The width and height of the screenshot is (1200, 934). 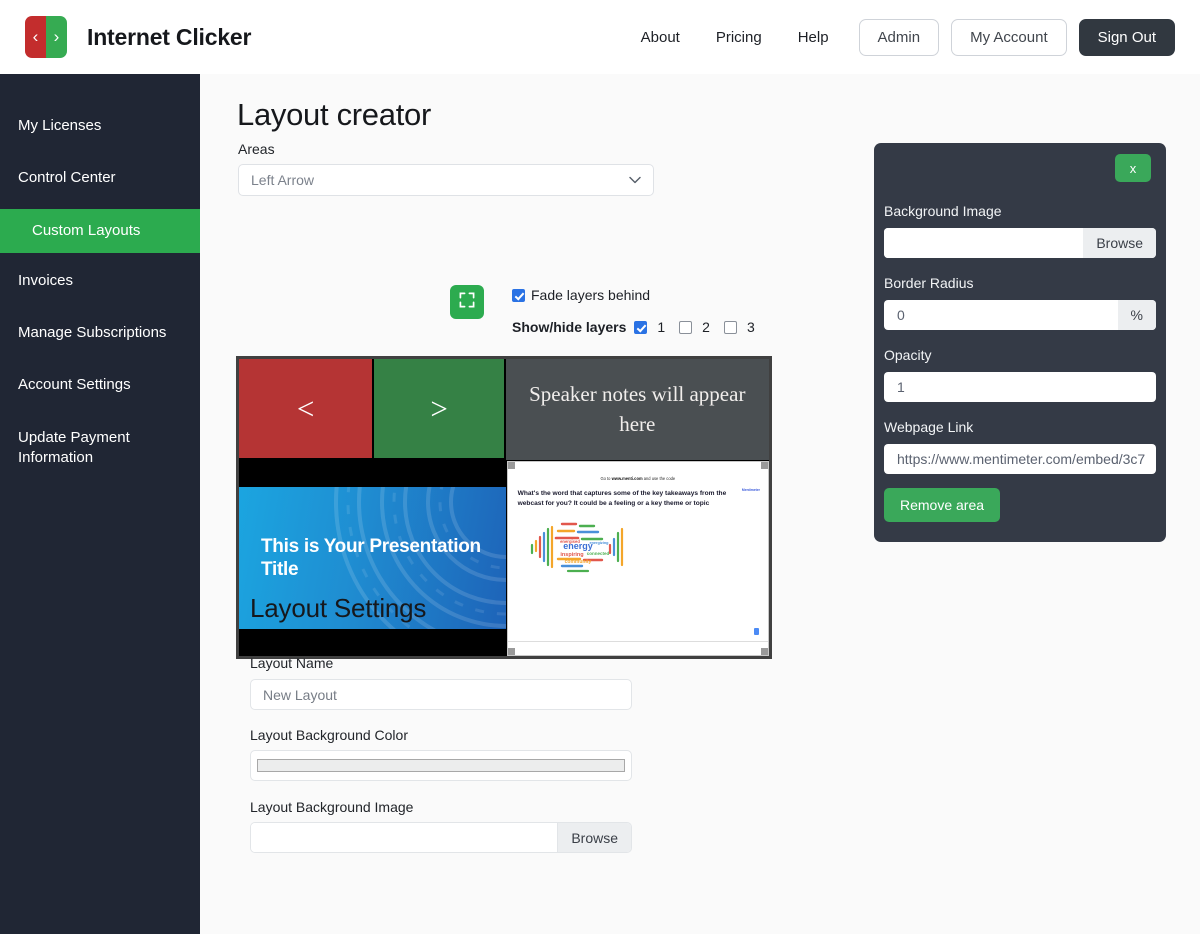 What do you see at coordinates (283, 180) in the screenshot?
I see `areas-select-value: Left Arrow` at bounding box center [283, 180].